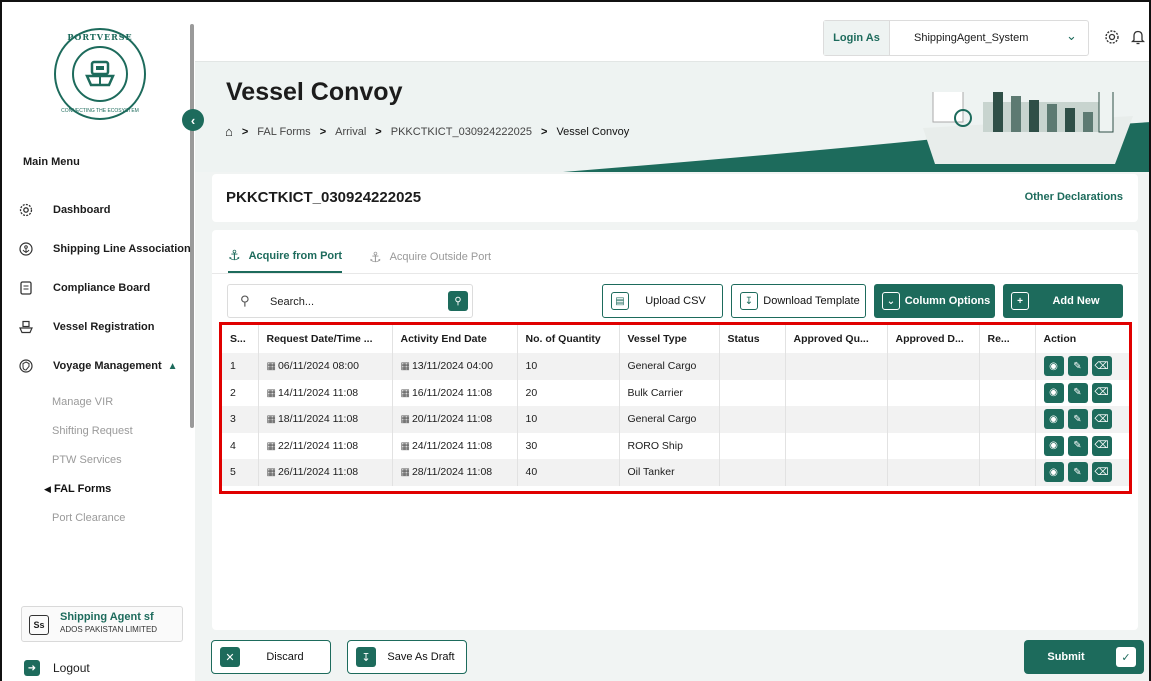  I want to click on breadcrumb-item: FAL Forms, so click(283, 132).